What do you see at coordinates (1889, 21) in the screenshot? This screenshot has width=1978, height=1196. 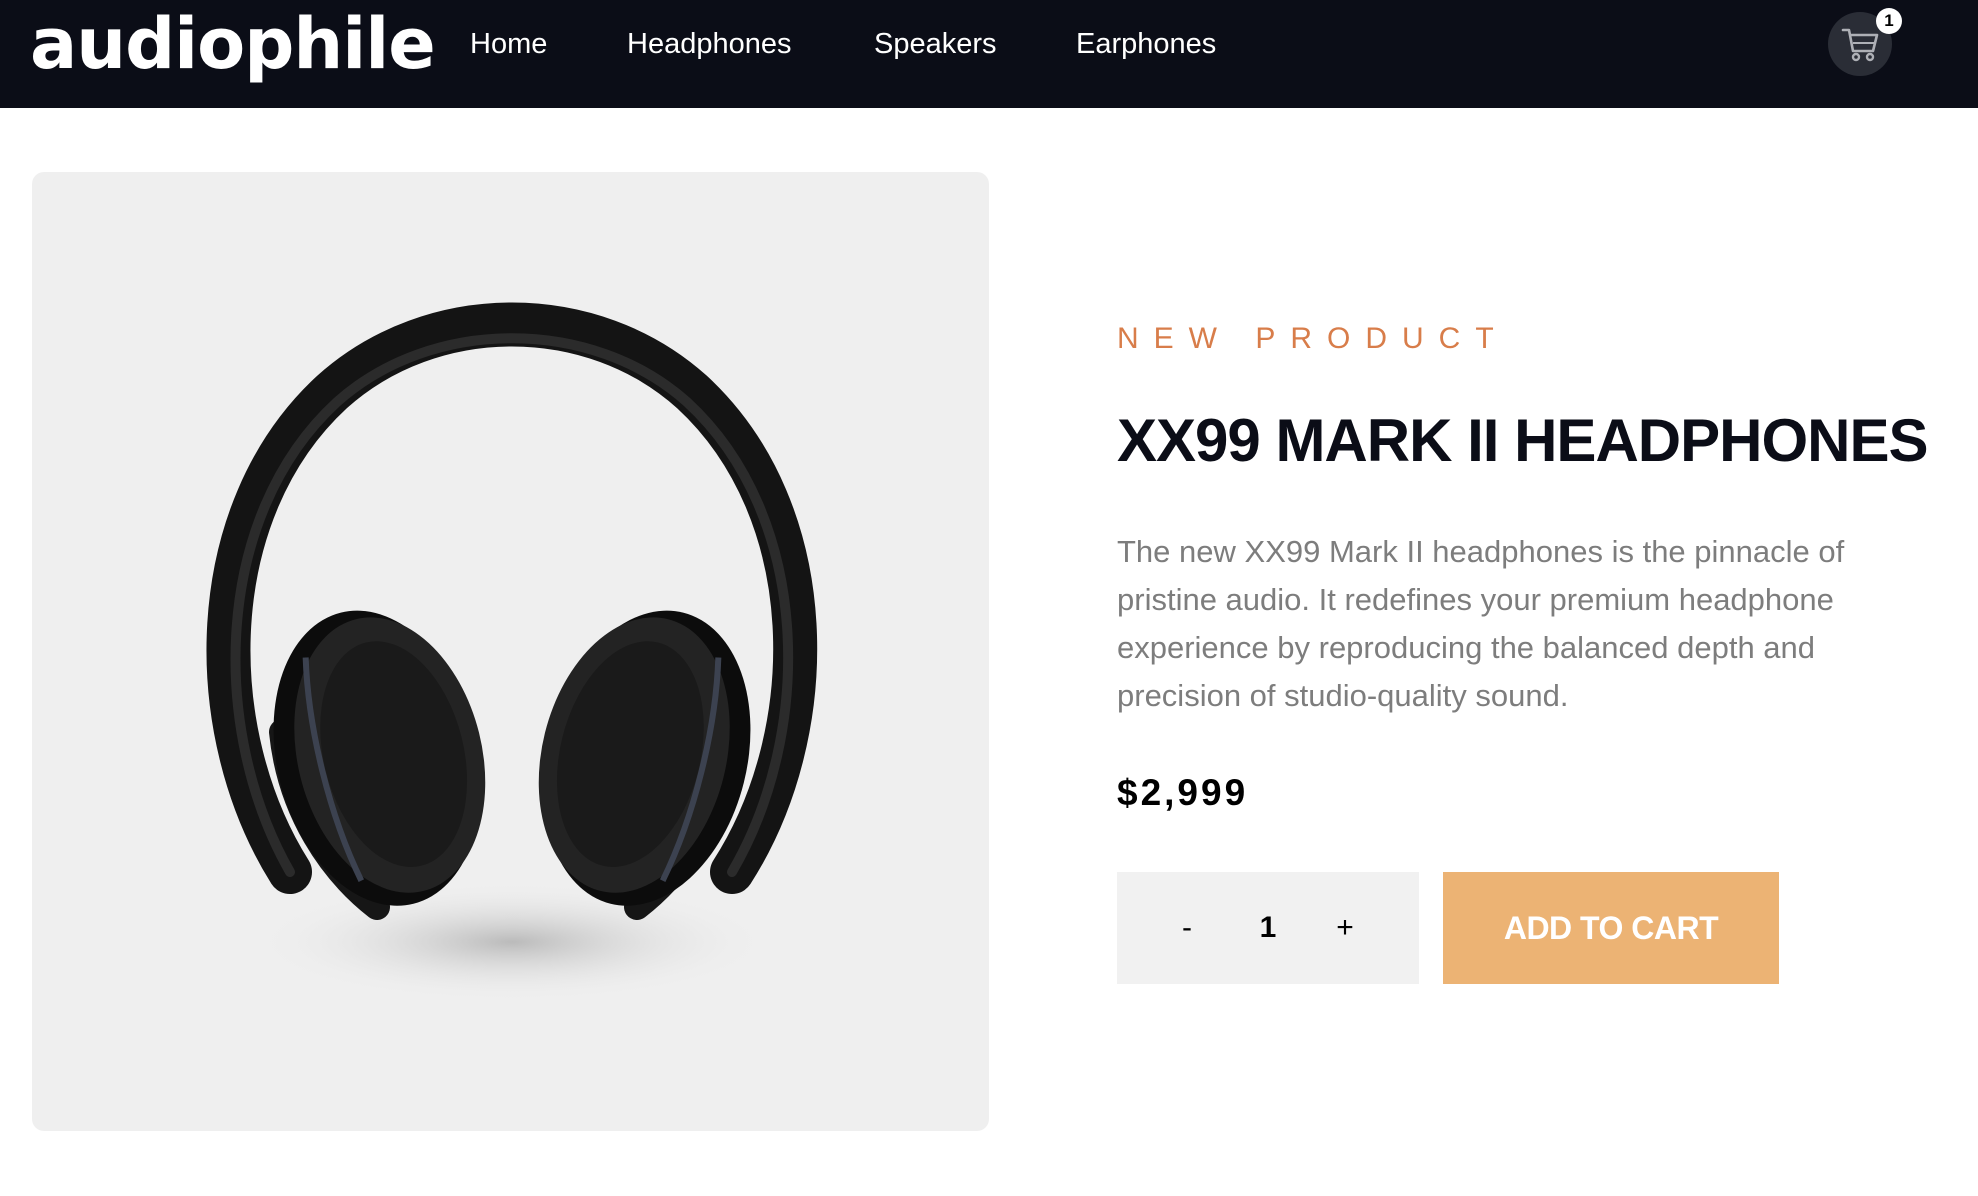 I see `cart-count-badge: 1` at bounding box center [1889, 21].